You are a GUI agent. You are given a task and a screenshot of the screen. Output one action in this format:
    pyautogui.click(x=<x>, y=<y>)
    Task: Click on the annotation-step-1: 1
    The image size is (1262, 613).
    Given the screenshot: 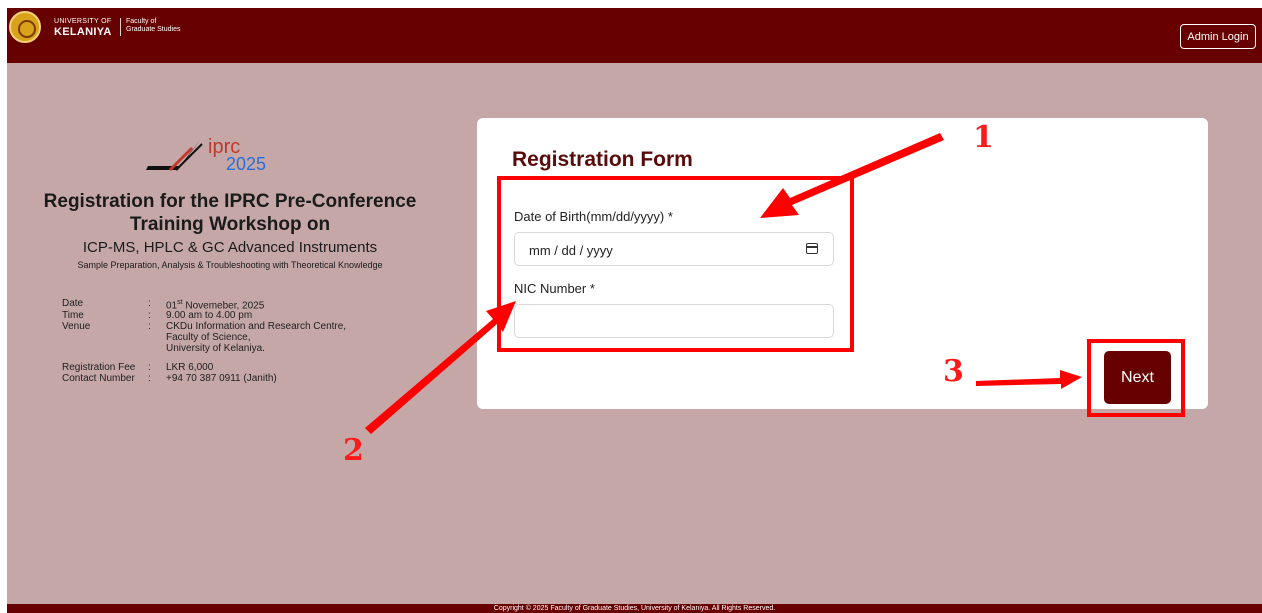 What is the action you would take?
    pyautogui.click(x=983, y=137)
    